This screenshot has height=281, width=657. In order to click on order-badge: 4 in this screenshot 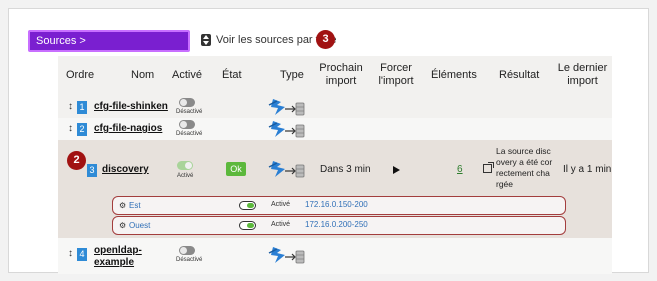, I will do `click(82, 254)`.